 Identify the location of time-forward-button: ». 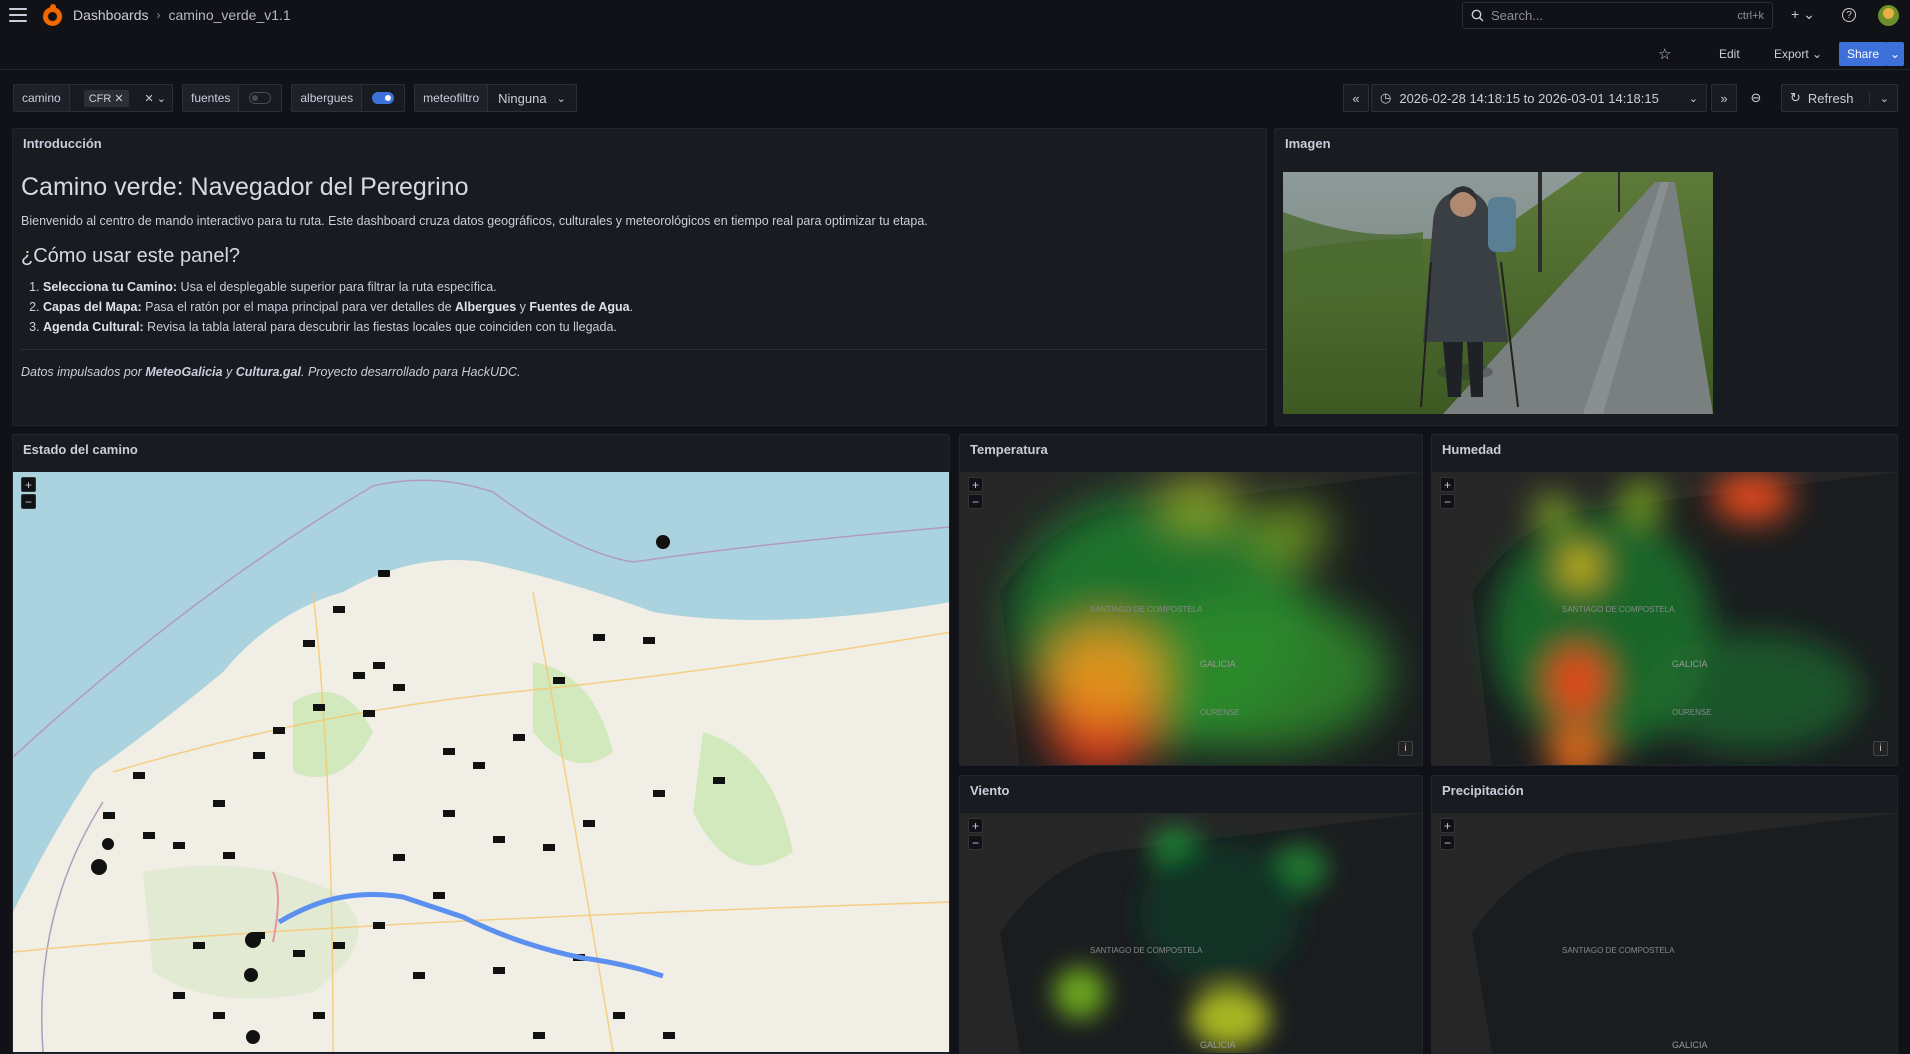
(1724, 98).